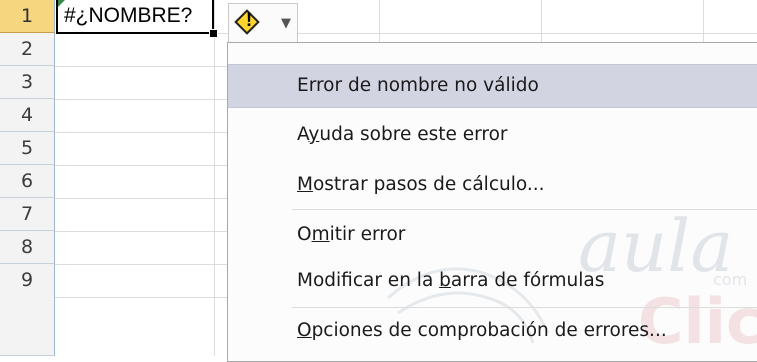 This screenshot has height=362, width=757. I want to click on error-indicator-icon, so click(61, 3).